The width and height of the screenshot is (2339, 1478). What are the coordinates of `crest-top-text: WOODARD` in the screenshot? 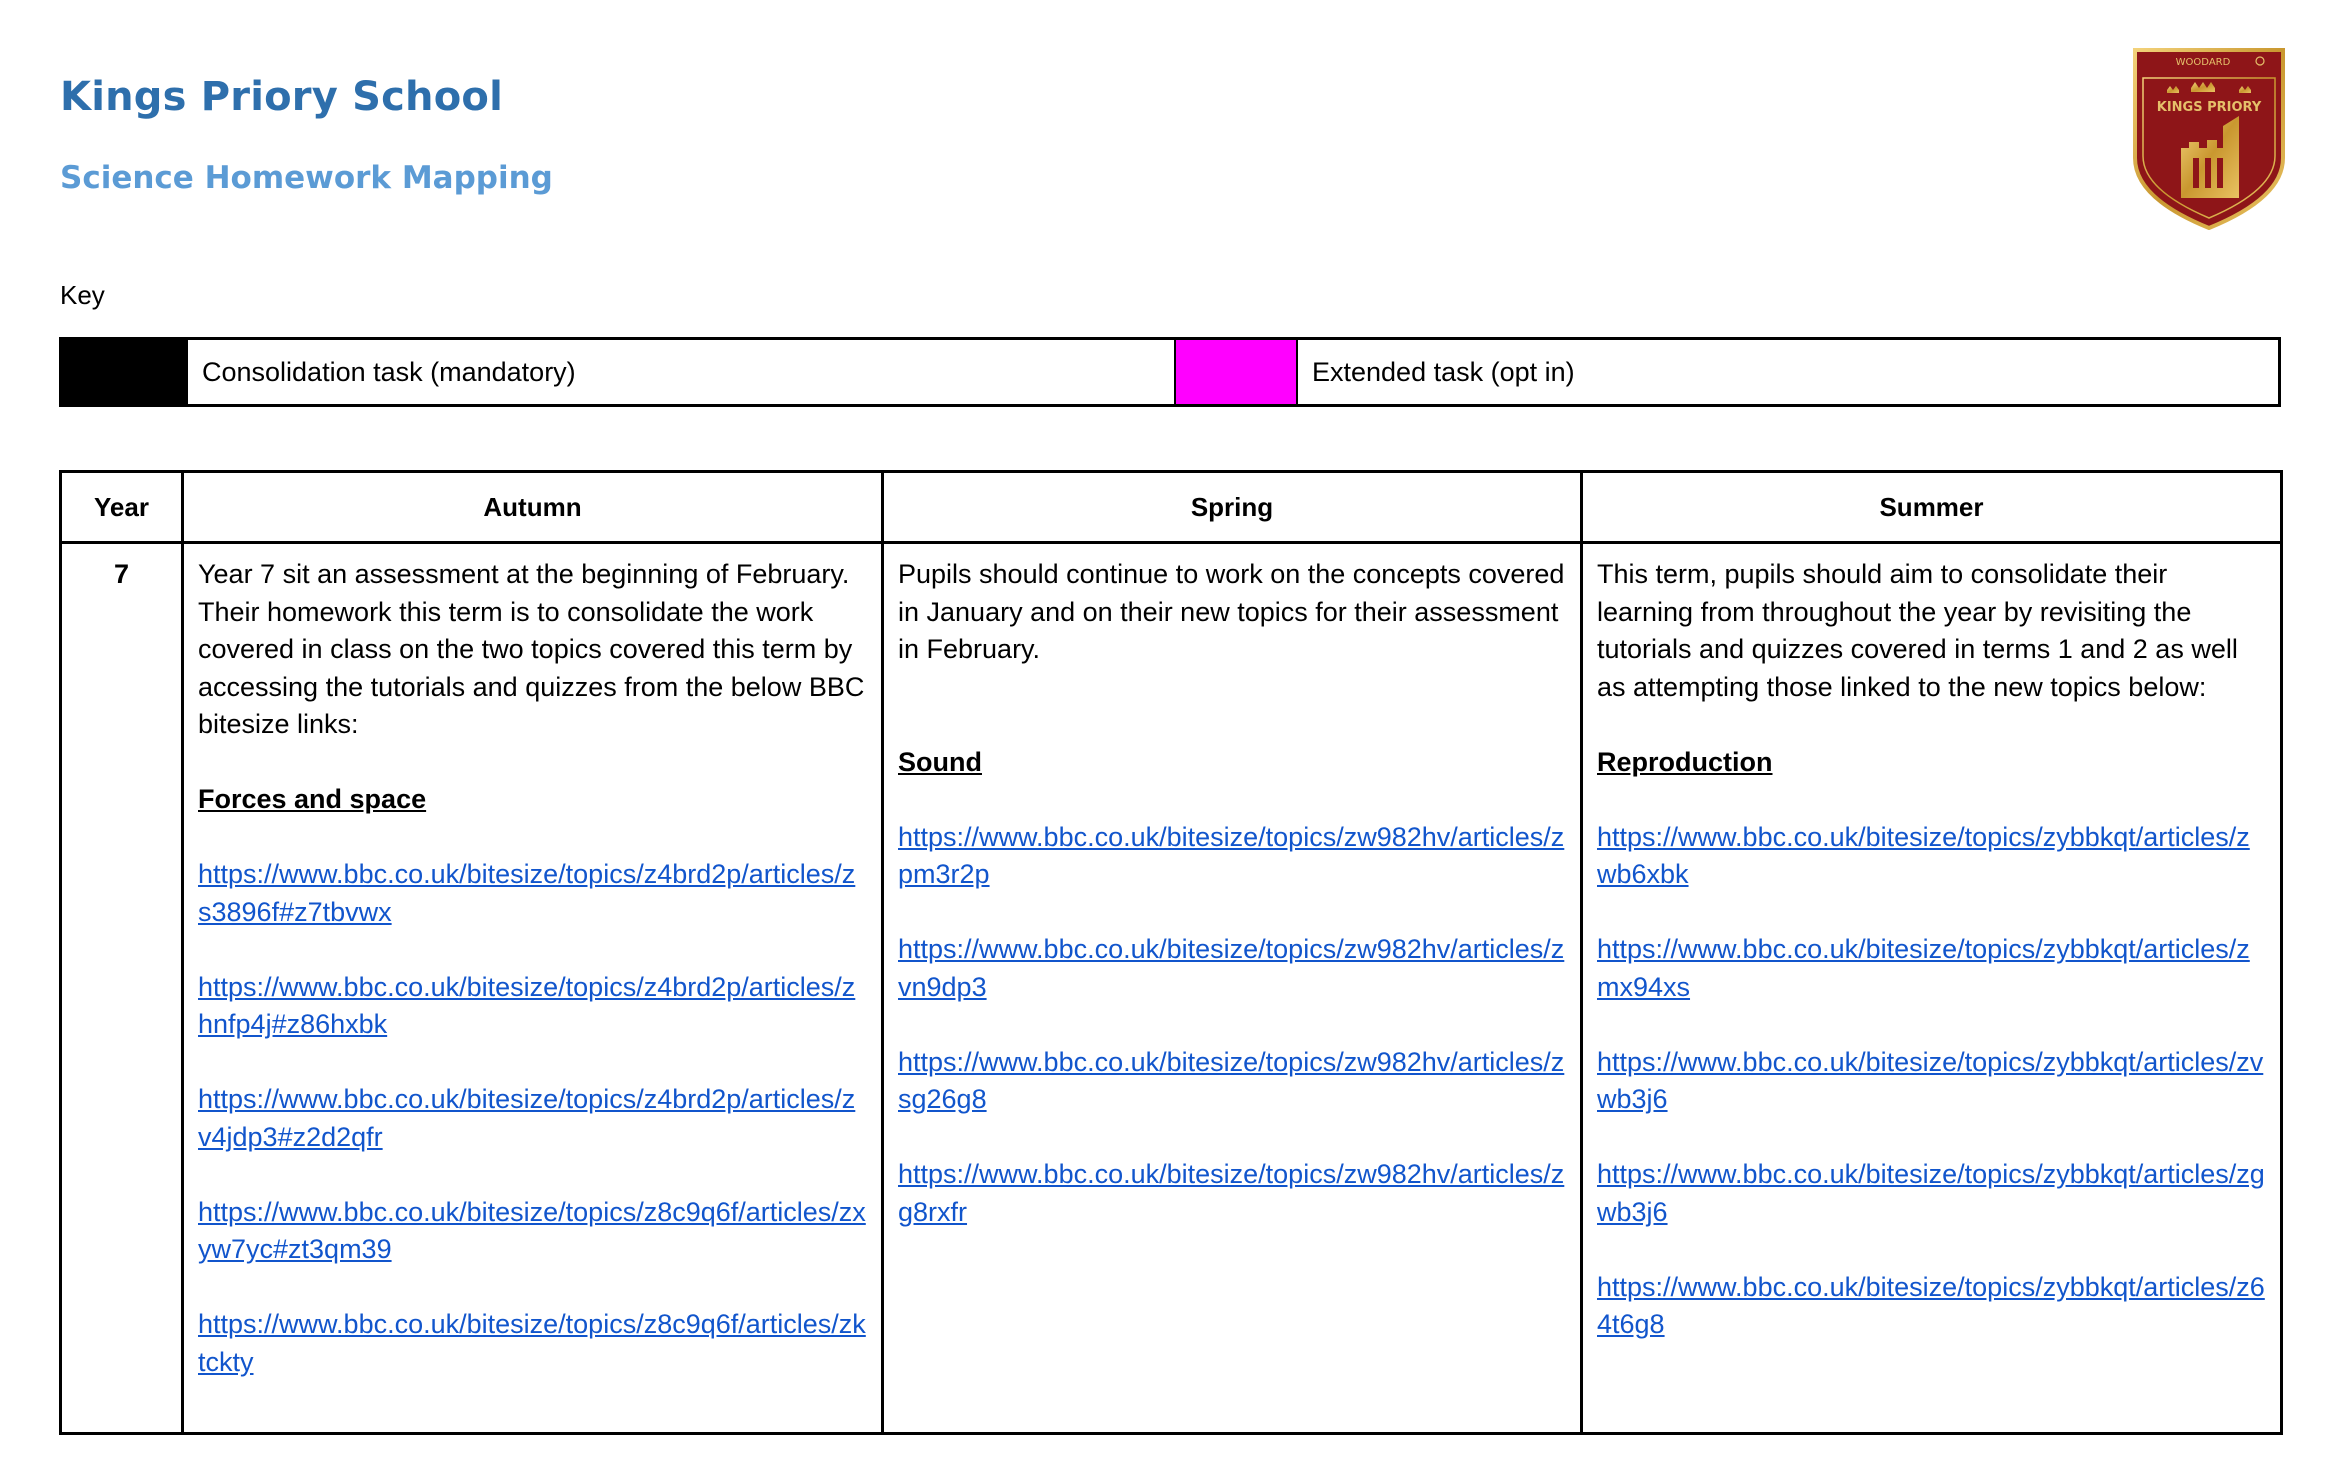 It's located at (2203, 62).